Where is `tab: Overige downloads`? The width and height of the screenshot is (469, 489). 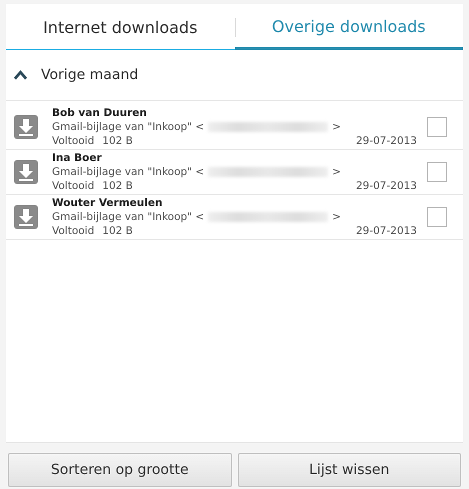
tab: Overige downloads is located at coordinates (348, 28).